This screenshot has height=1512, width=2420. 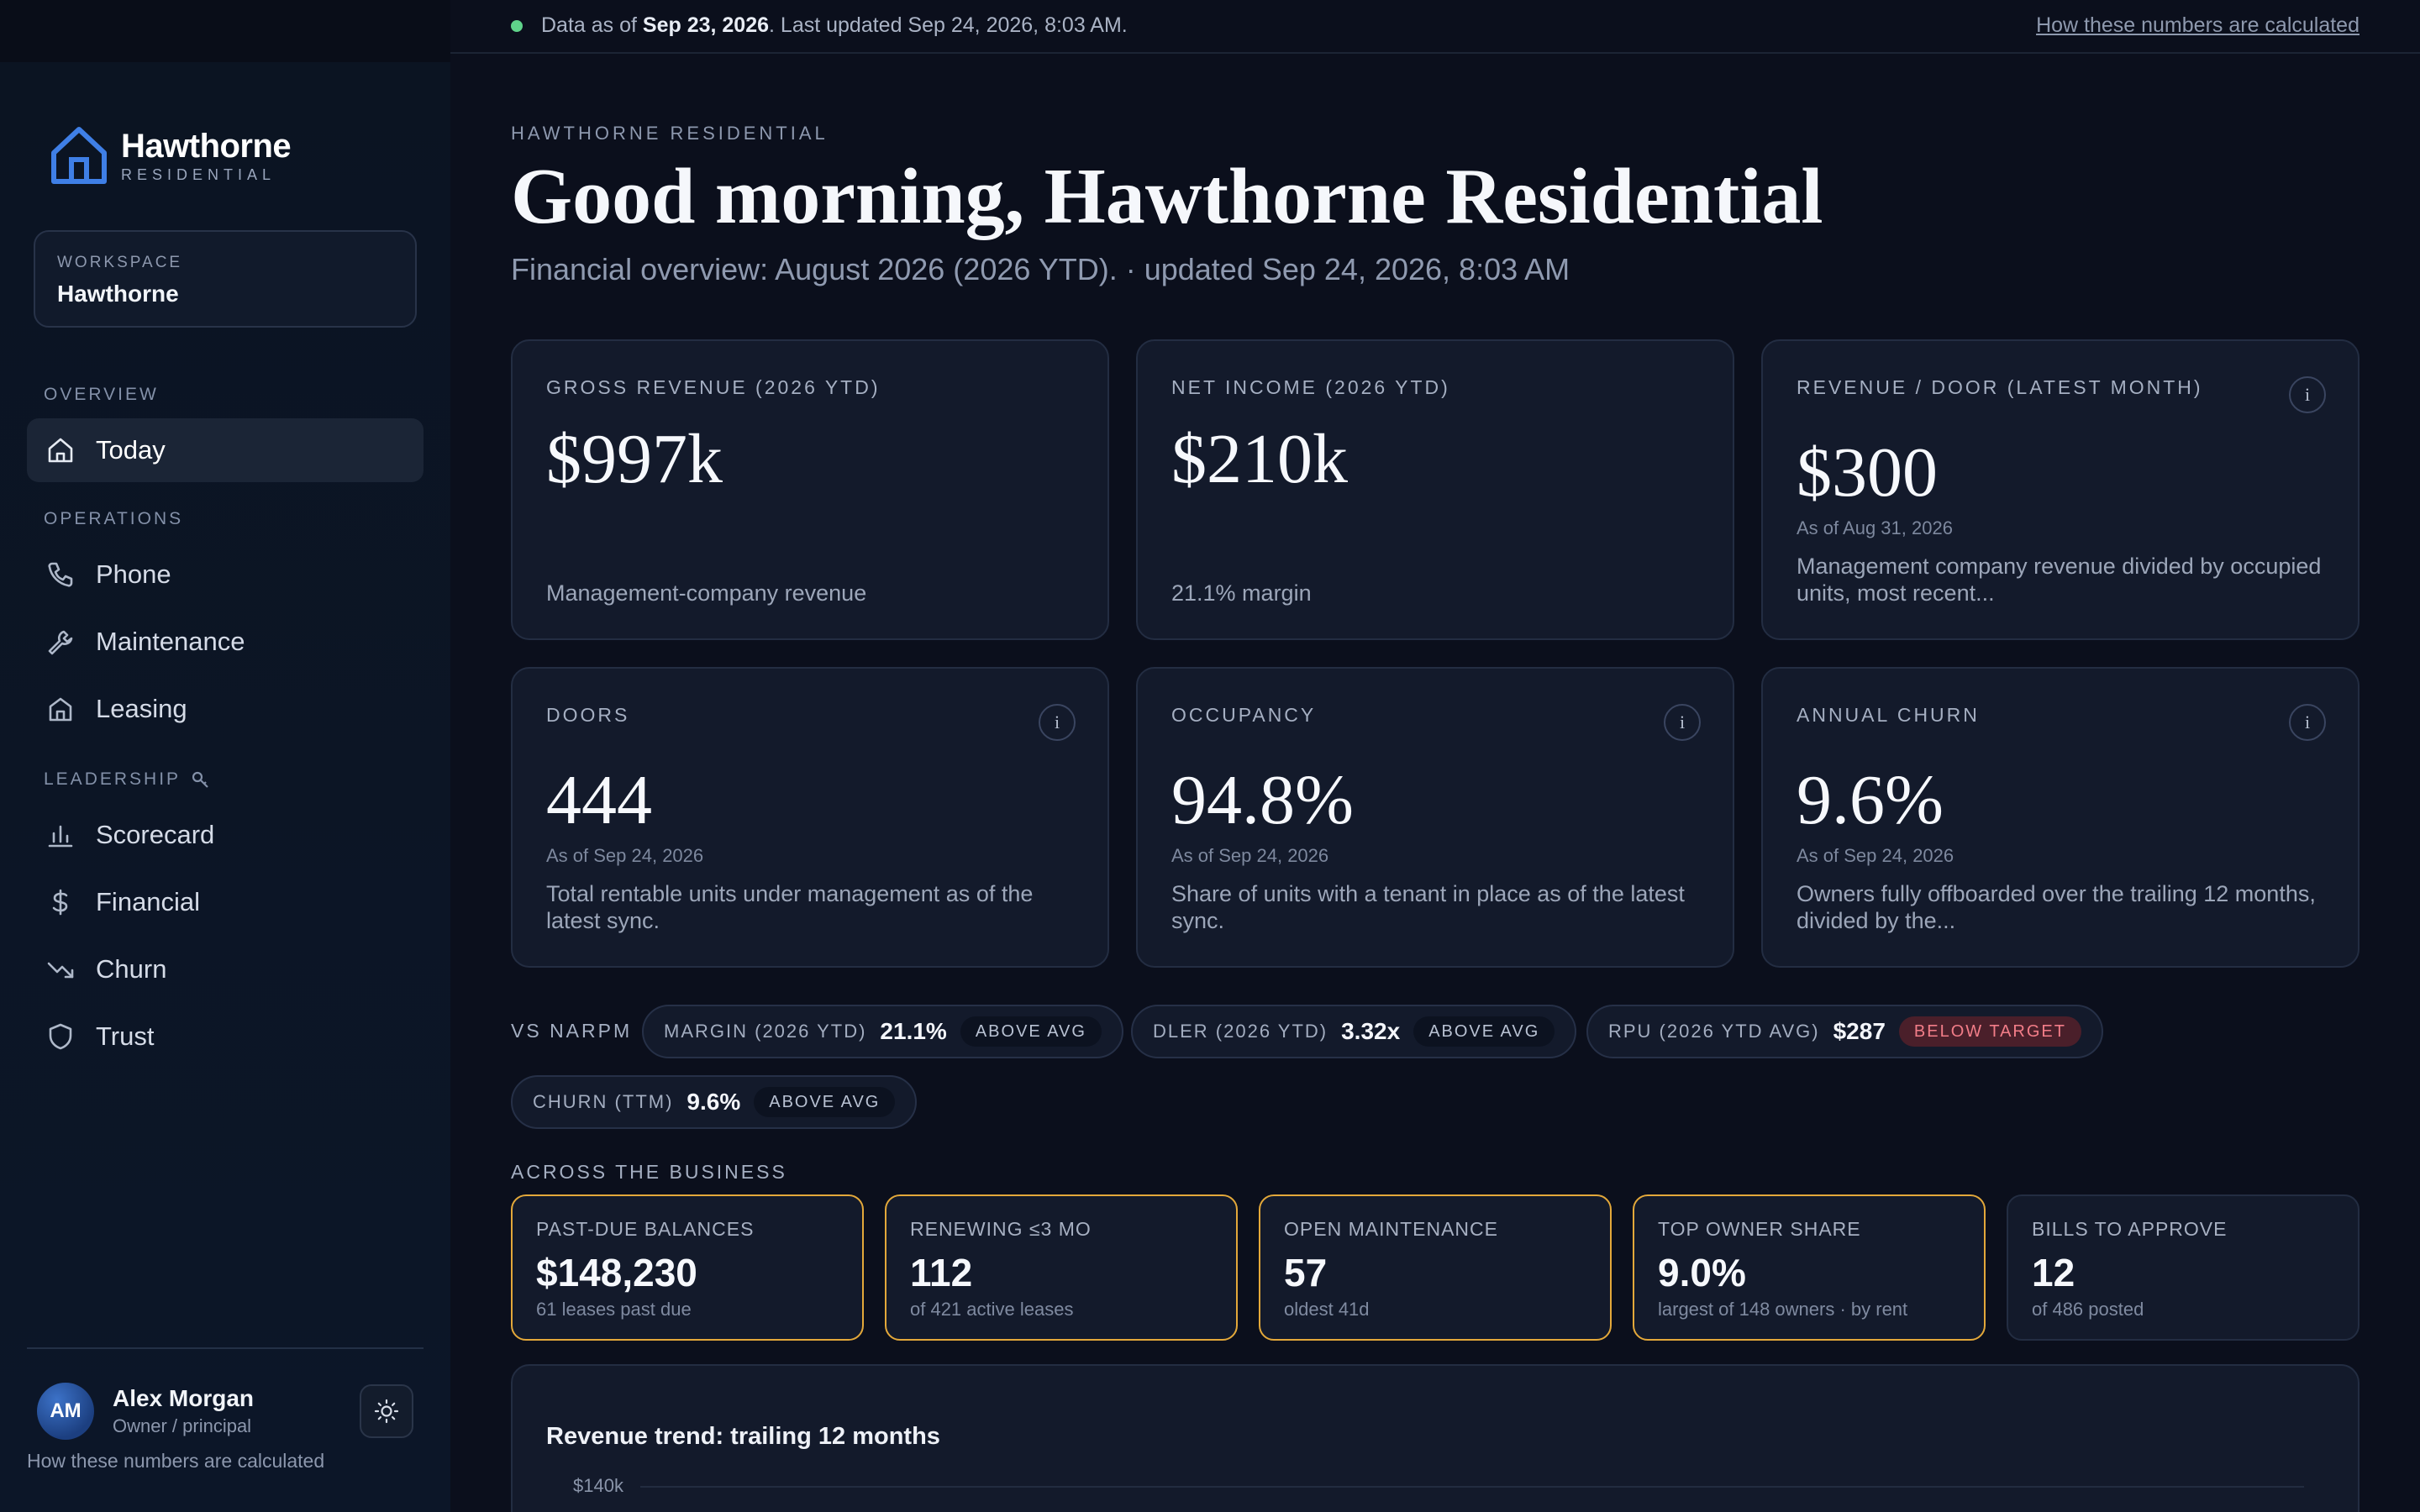 I want to click on nav-section-overview: OVERVIEW, so click(x=101, y=394).